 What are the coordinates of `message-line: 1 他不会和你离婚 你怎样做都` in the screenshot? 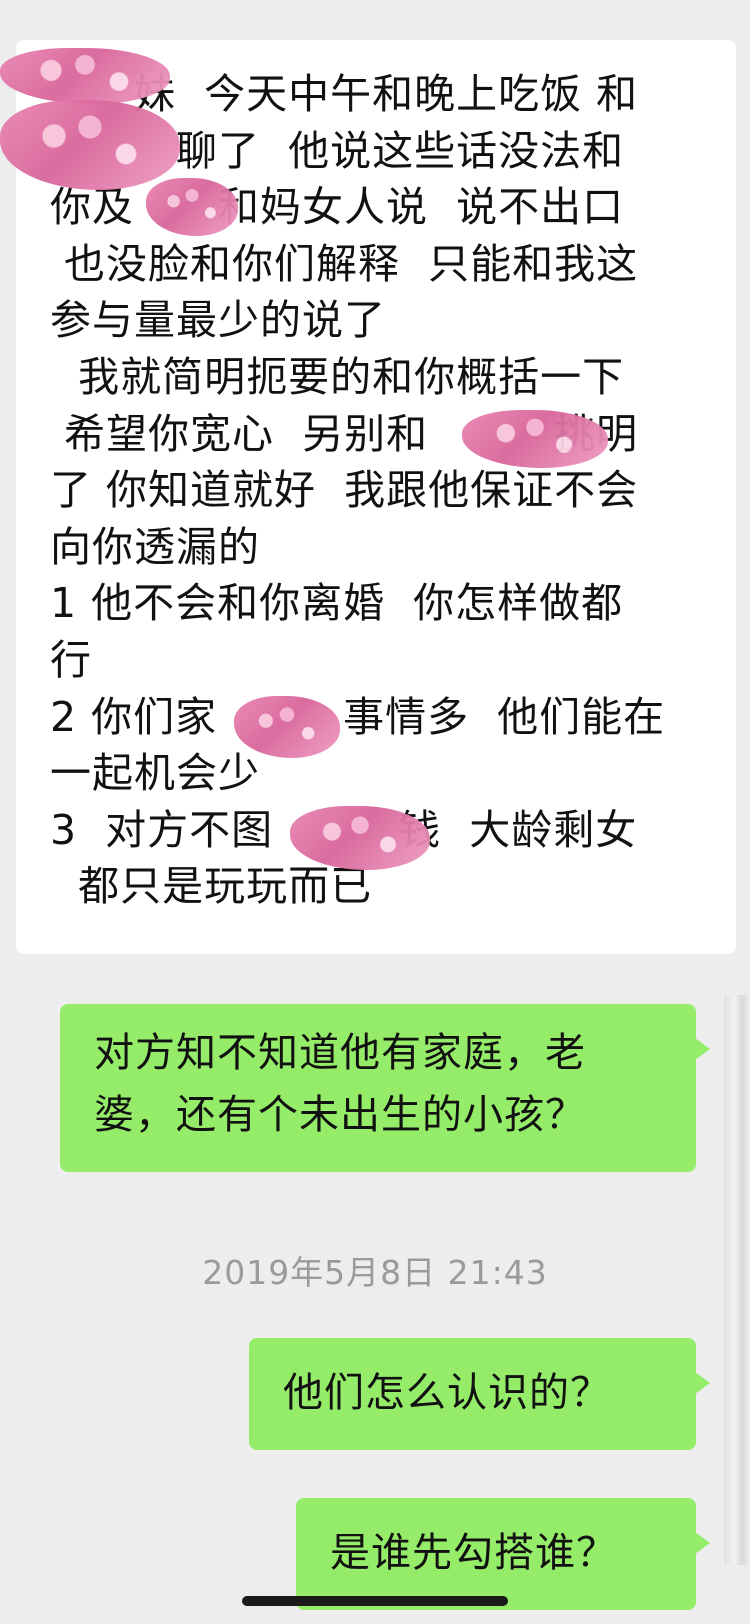 It's located at (337, 603).